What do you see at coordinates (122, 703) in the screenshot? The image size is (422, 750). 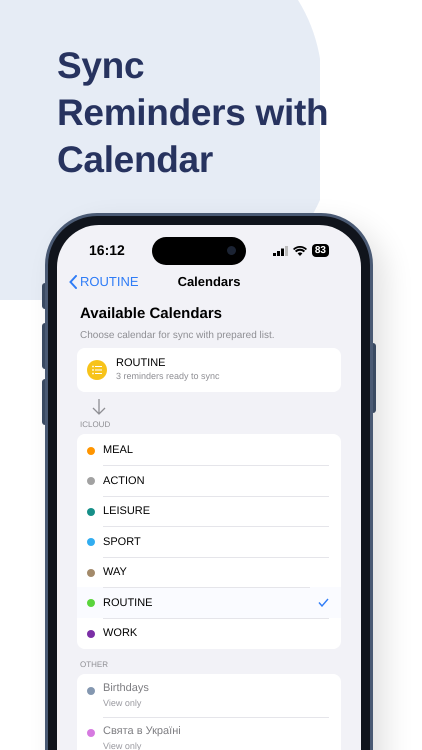 I see `calendar-detail: View only` at bounding box center [122, 703].